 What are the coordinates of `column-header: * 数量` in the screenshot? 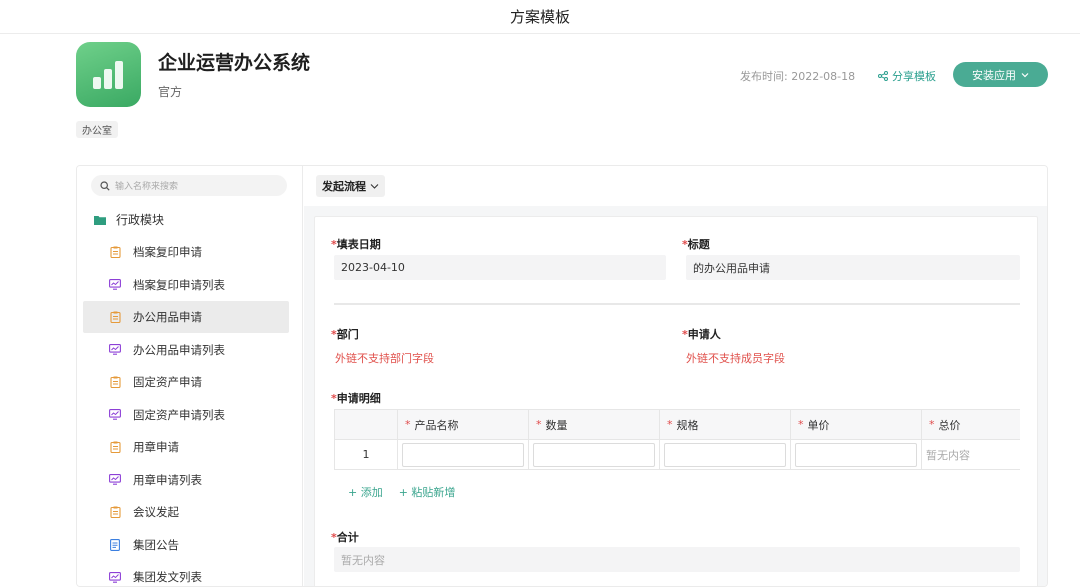 It's located at (594, 424).